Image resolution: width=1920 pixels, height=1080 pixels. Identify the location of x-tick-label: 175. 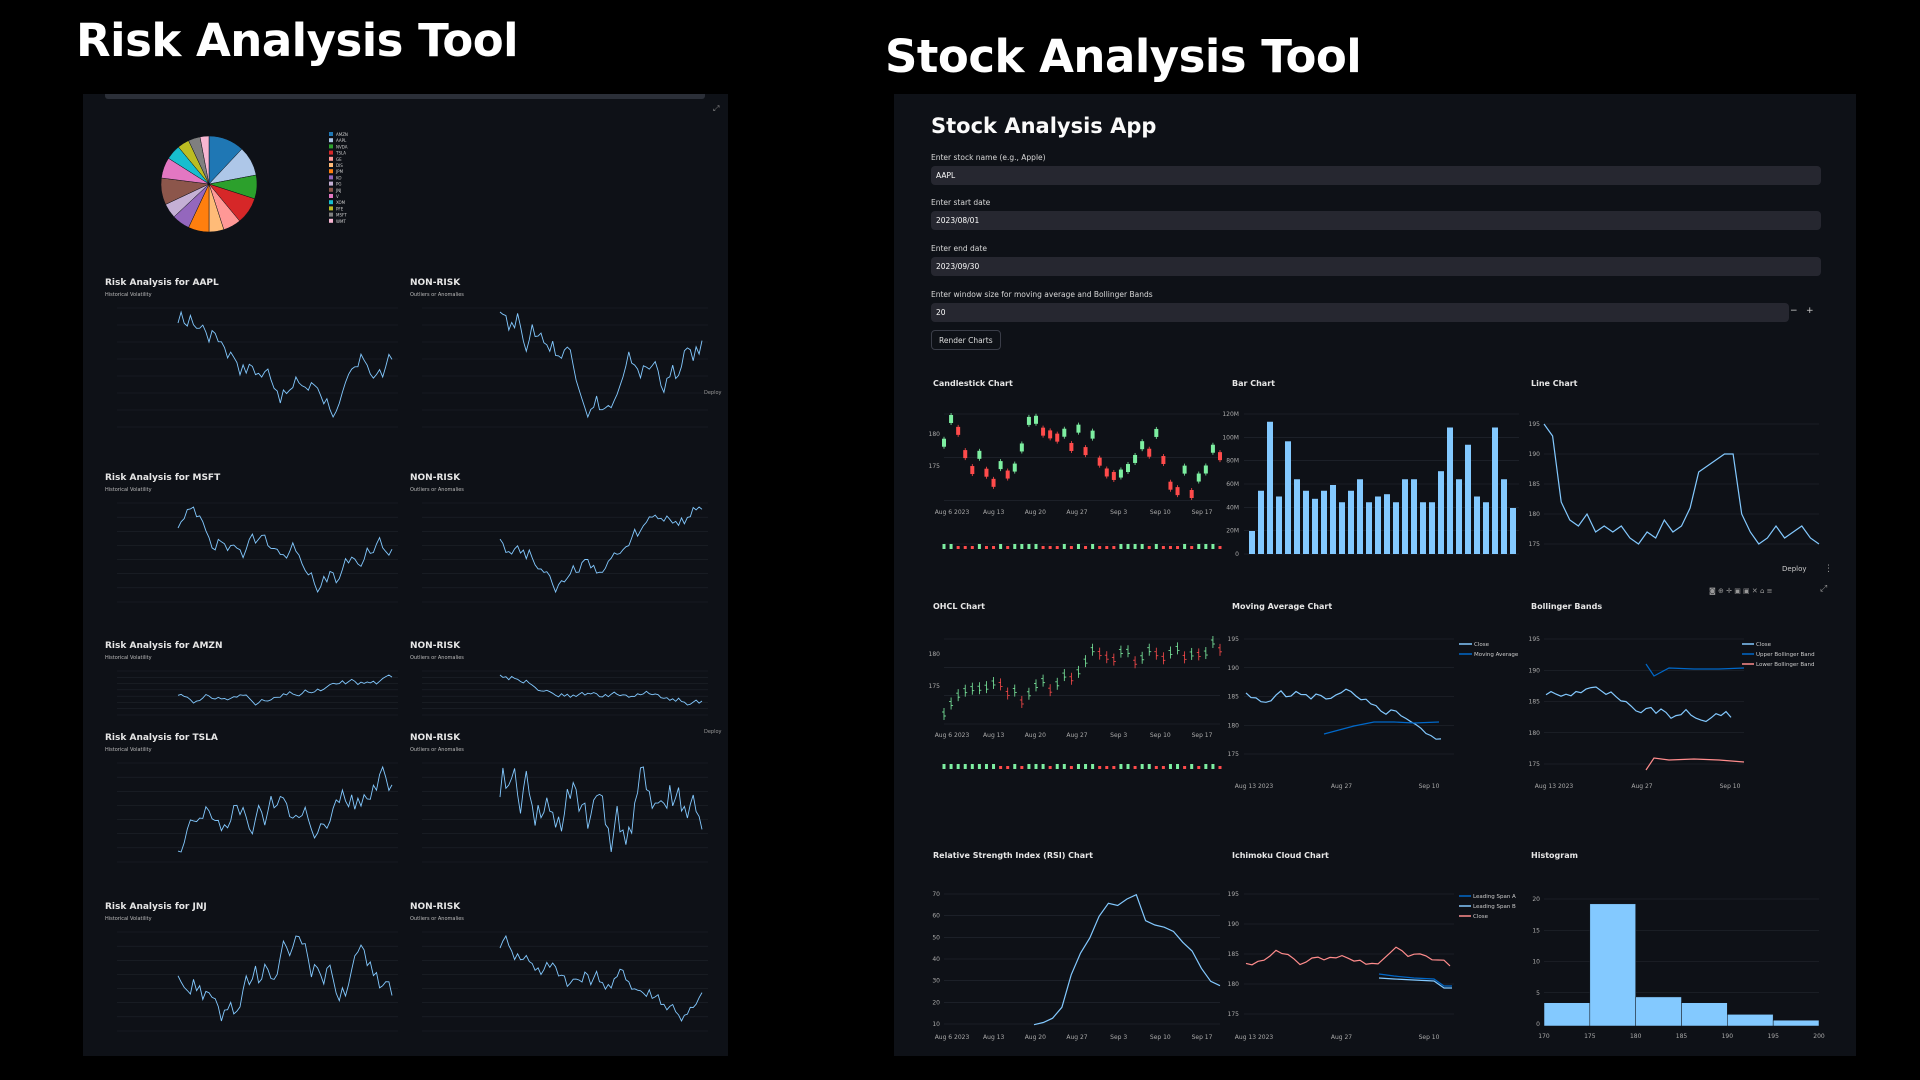
(1590, 1036).